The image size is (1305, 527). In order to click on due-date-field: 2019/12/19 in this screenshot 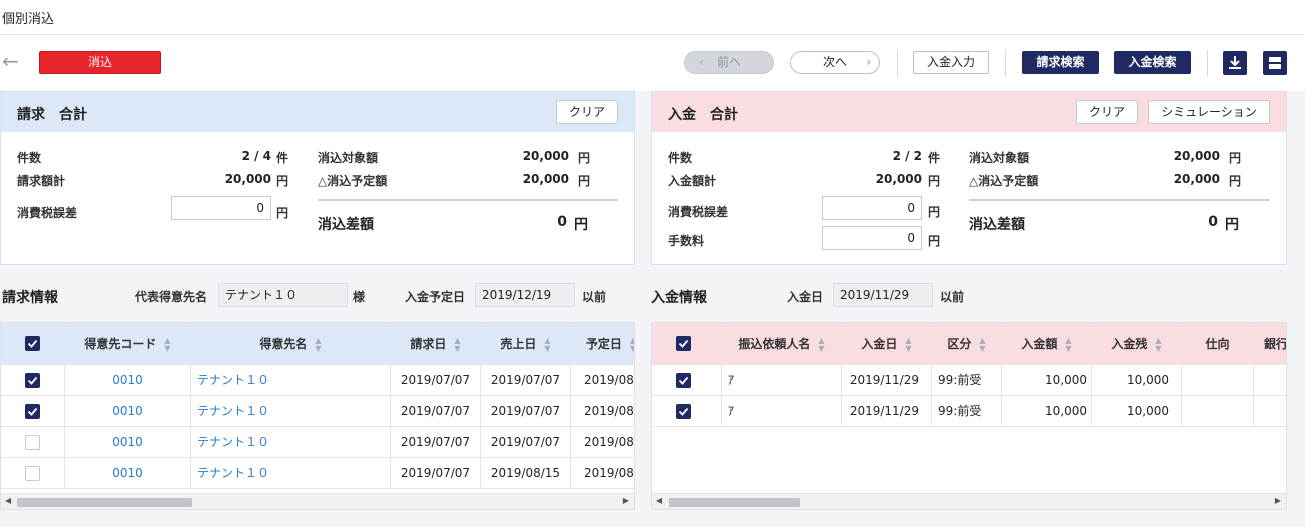, I will do `click(525, 295)`.